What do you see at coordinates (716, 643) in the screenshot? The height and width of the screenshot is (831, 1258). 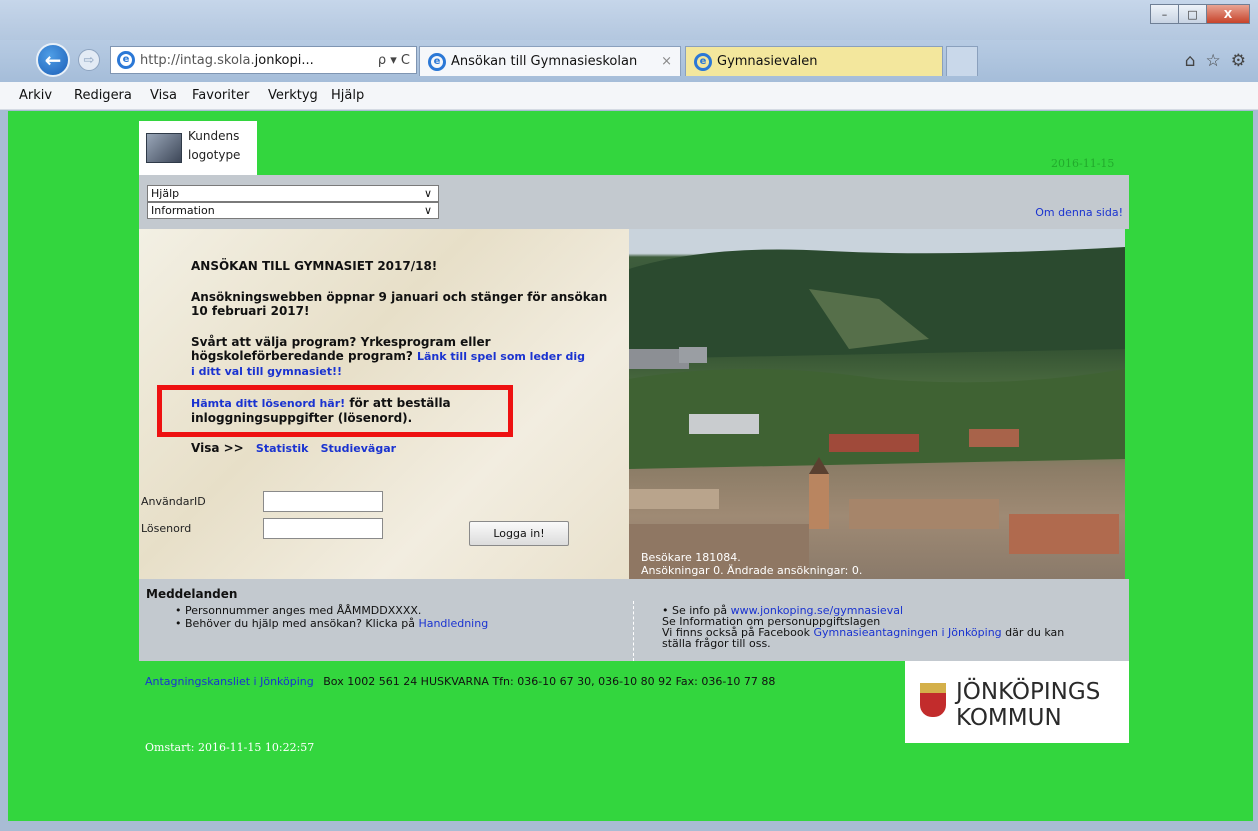 I see `facebook-line-2: ställa frågor till oss.` at bounding box center [716, 643].